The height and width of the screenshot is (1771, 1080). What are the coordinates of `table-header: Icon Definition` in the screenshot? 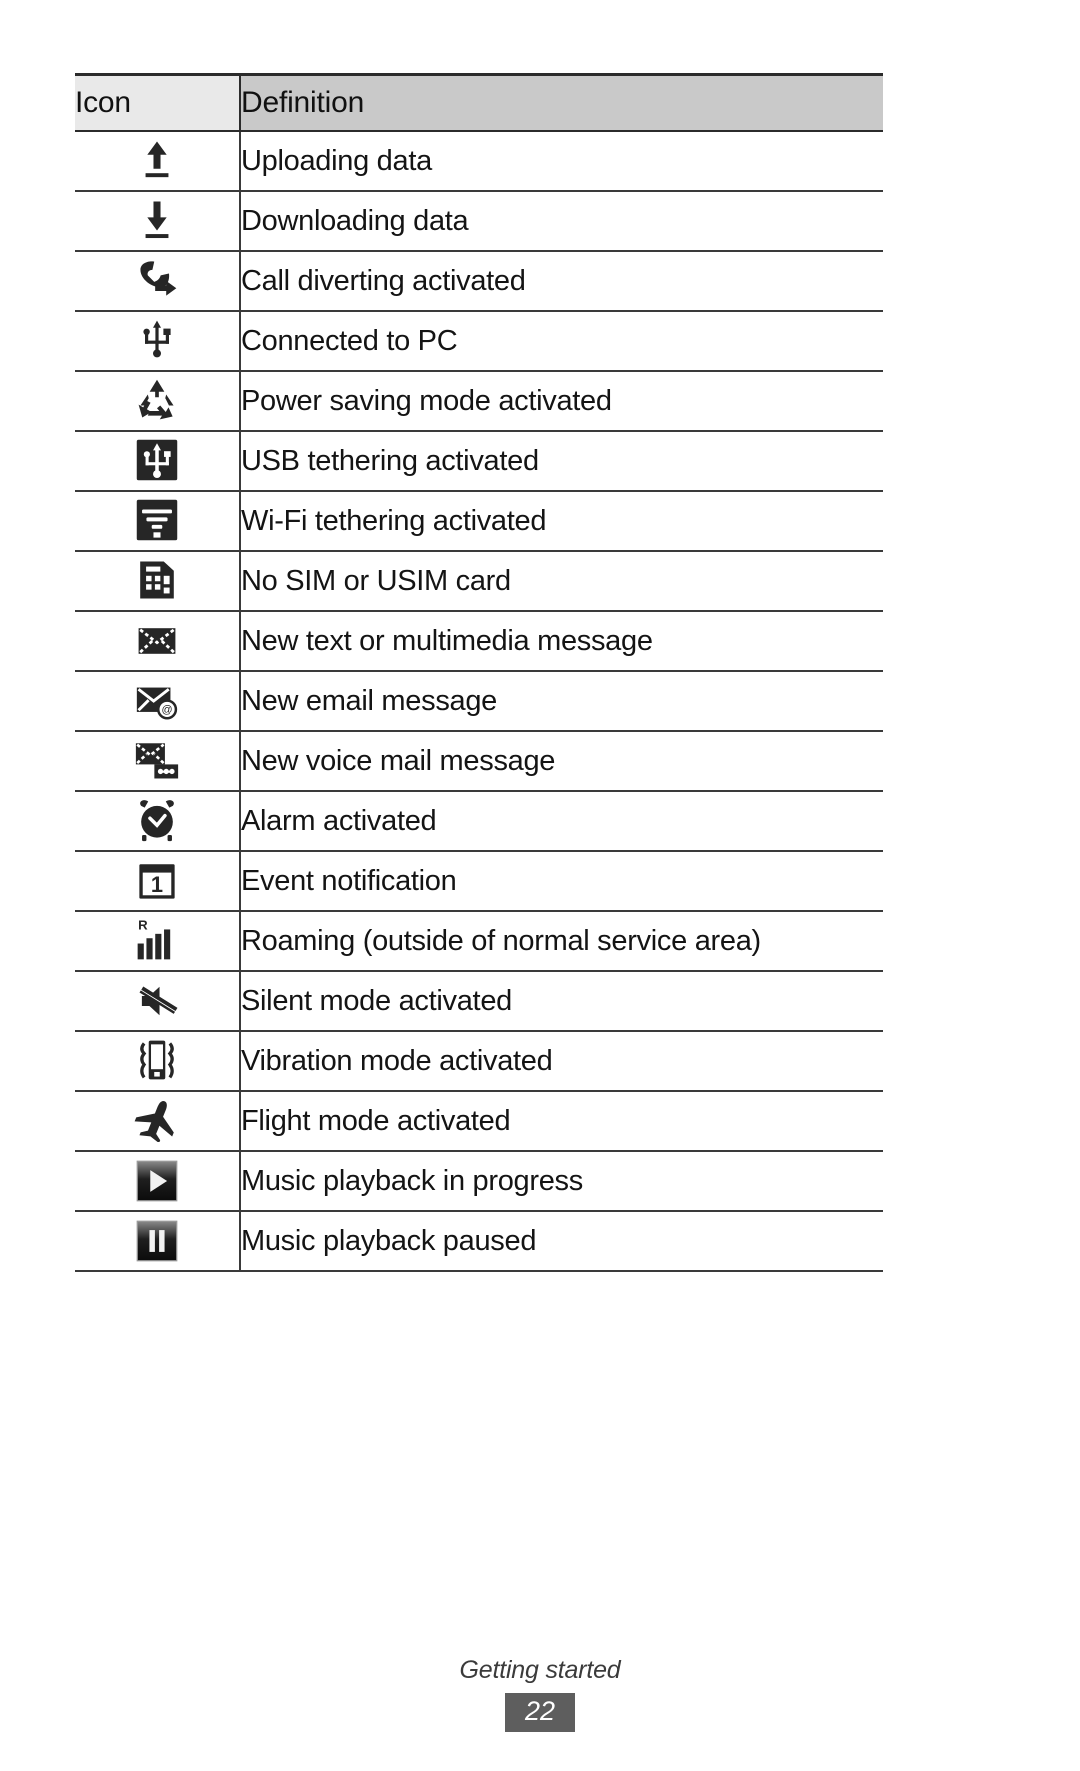 It's located at (479, 102).